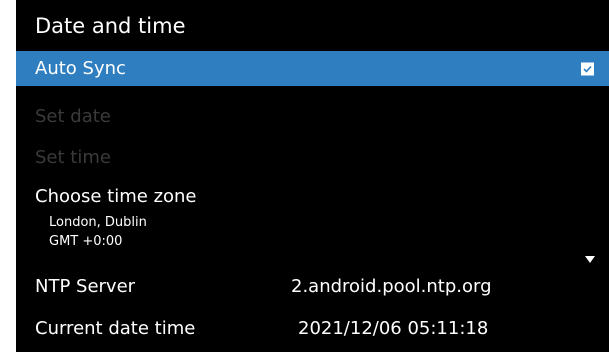  Describe the element at coordinates (73, 116) in the screenshot. I see `set-date-label: Set date` at that location.